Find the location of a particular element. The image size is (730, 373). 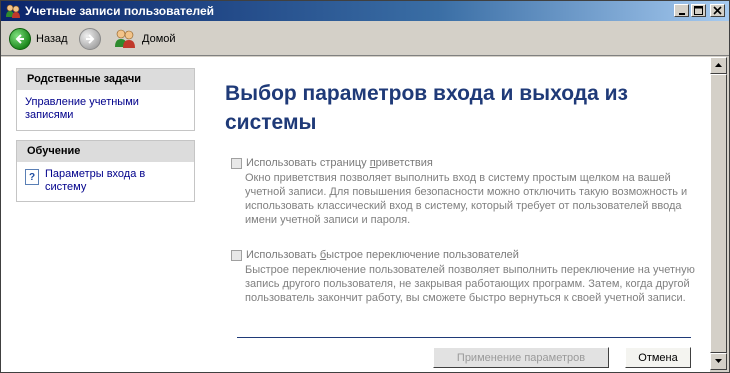

help-icon: ? is located at coordinates (32, 177).